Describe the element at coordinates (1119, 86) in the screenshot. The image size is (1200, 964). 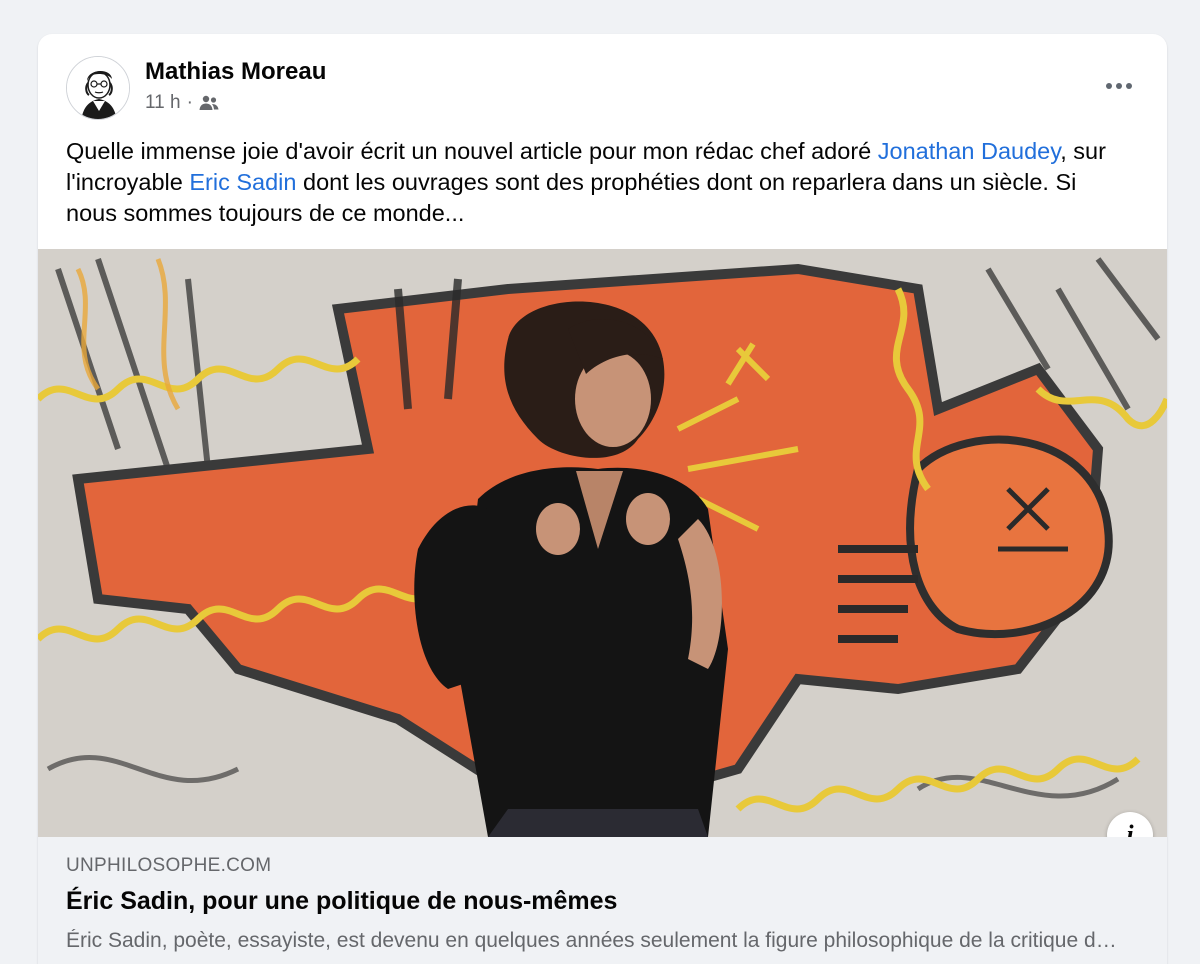
I see `more-options-button` at that location.